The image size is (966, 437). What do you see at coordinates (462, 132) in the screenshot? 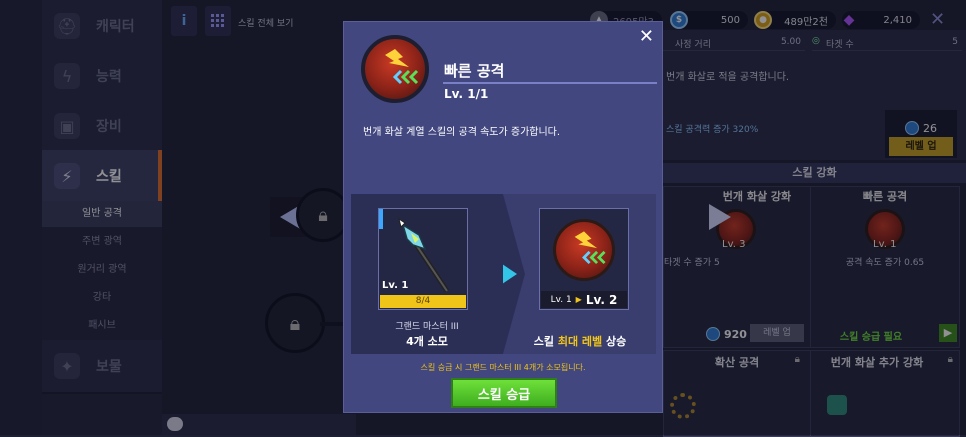
I see `modal-description: 번개 화살 계열 스킬의 공격 속도가 증가합니다.` at bounding box center [462, 132].